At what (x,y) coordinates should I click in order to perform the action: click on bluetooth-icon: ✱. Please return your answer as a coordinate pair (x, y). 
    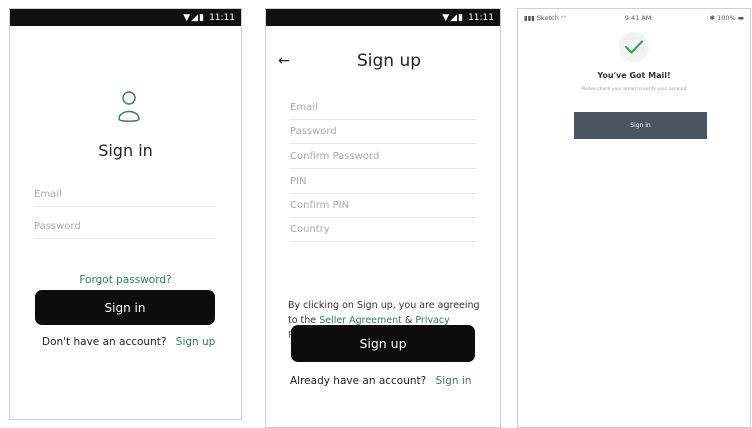
    Looking at the image, I should click on (712, 18).